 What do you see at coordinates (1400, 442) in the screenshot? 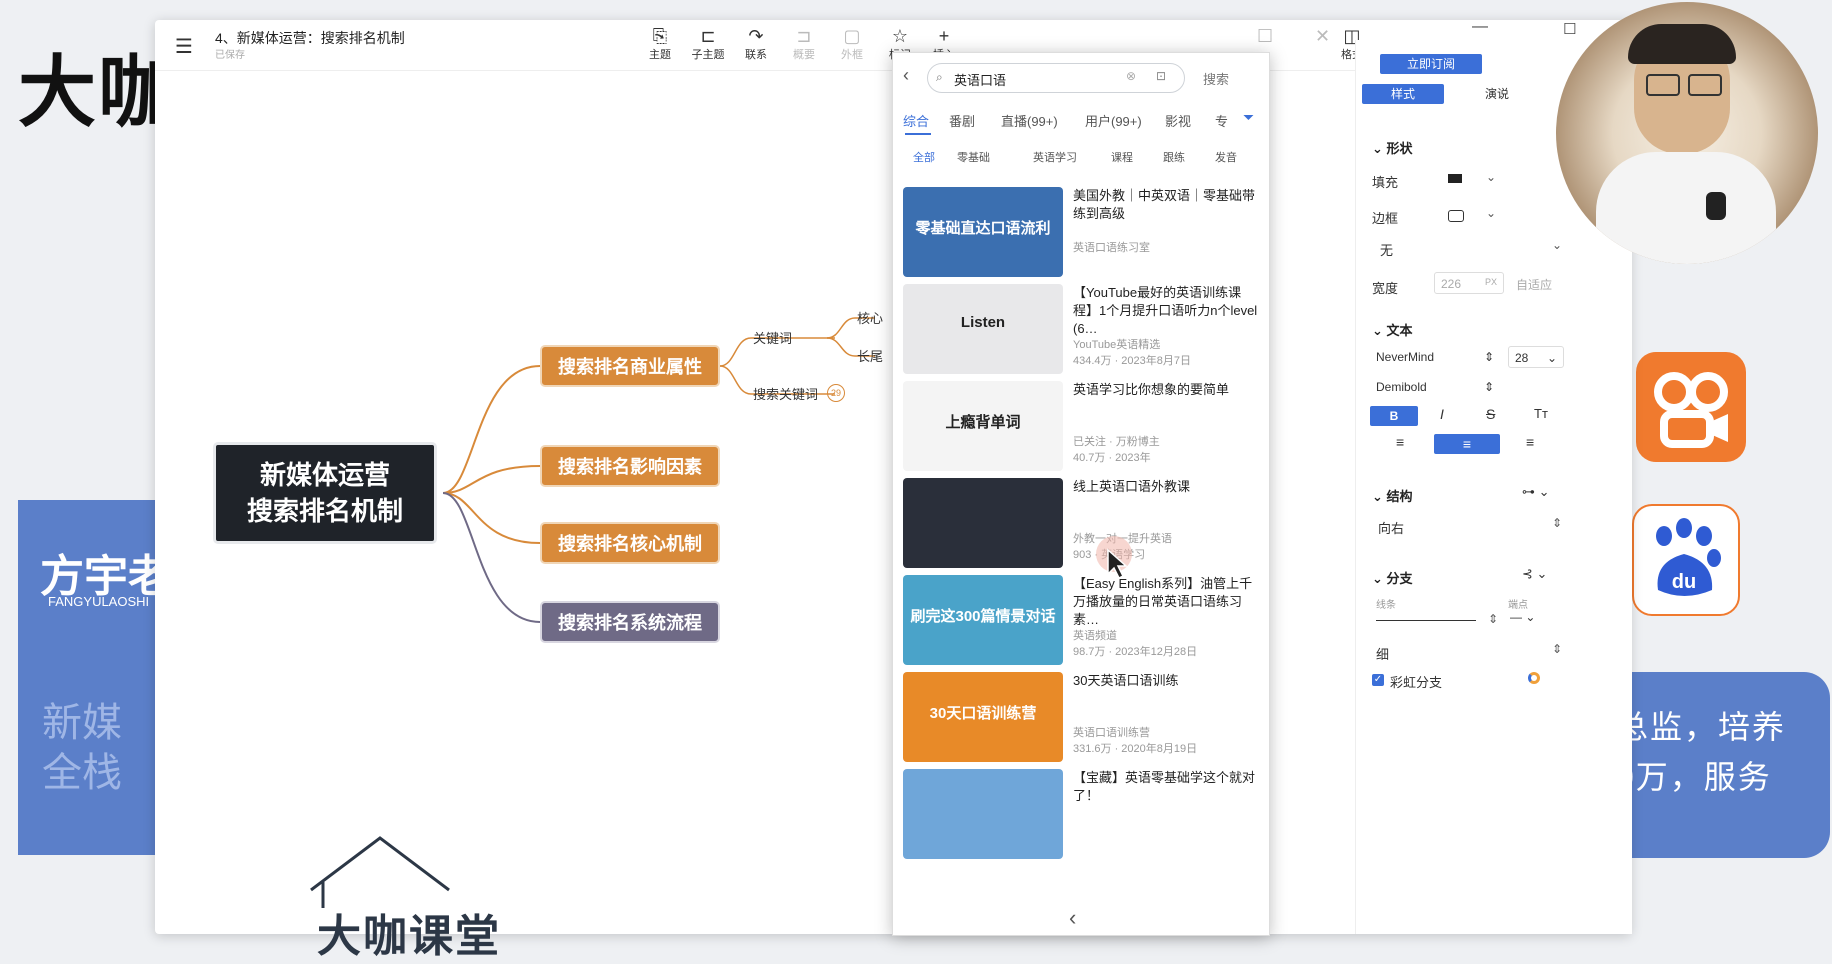
I see `align-left-icon: ≡` at bounding box center [1400, 442].